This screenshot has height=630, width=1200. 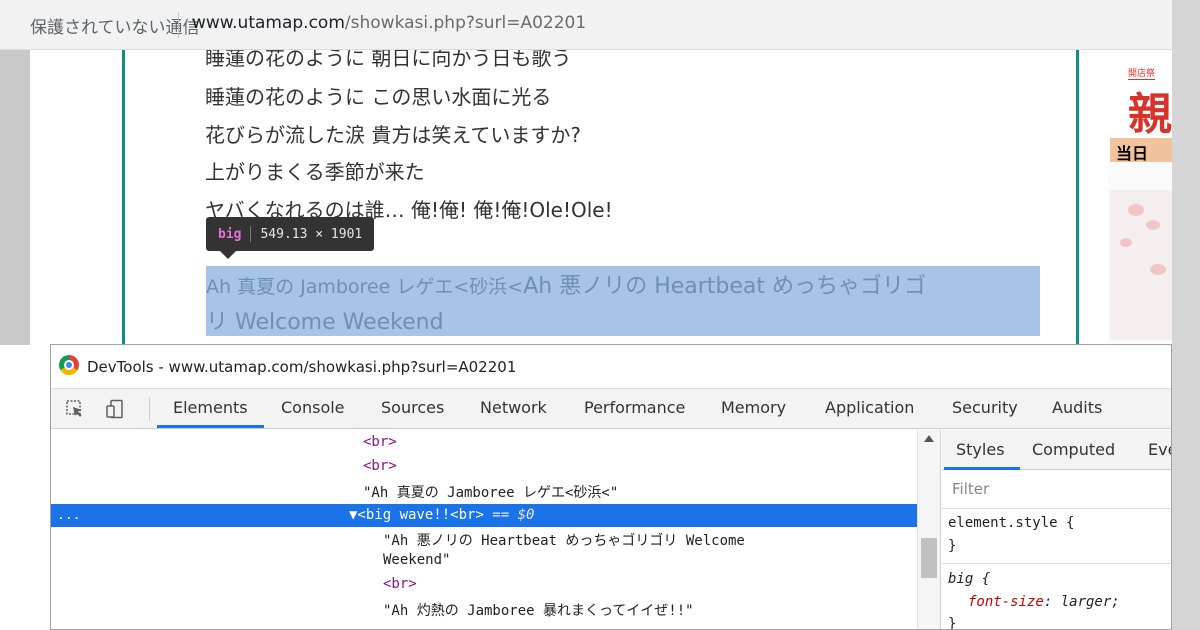 What do you see at coordinates (230, 234) in the screenshot?
I see `tooltip-tag: big` at bounding box center [230, 234].